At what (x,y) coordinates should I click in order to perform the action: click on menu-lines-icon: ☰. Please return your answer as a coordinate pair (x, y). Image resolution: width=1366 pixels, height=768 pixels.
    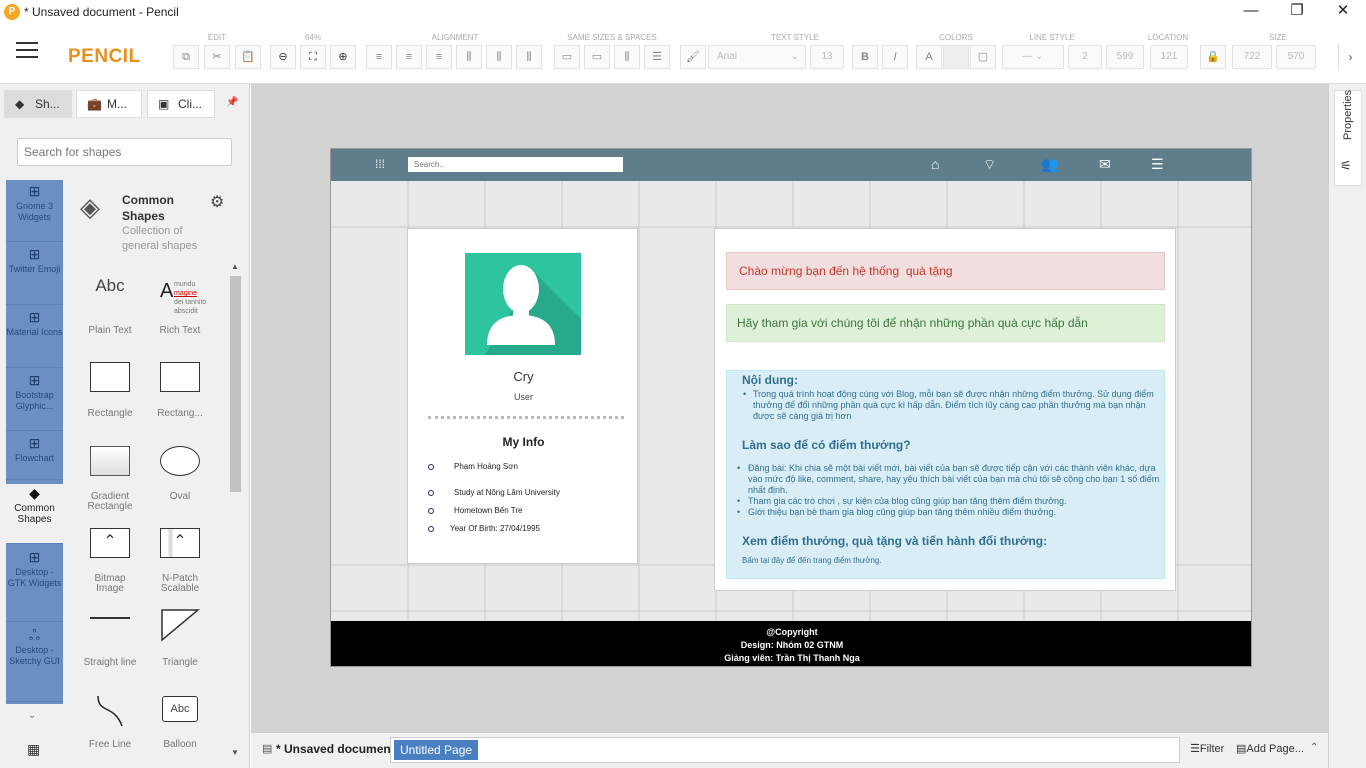
    Looking at the image, I should click on (1157, 164).